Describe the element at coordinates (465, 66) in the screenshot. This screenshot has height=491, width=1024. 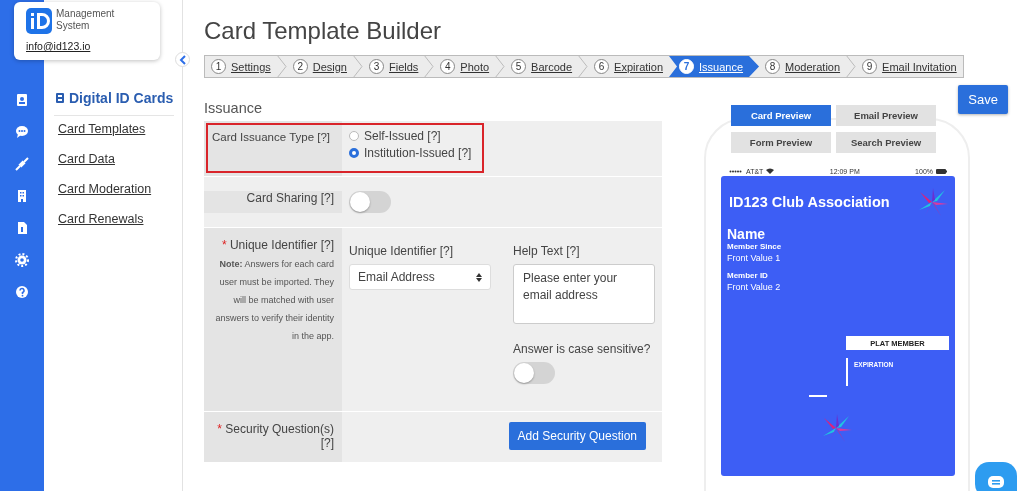
I see `step-tab: 4 Photo` at that location.